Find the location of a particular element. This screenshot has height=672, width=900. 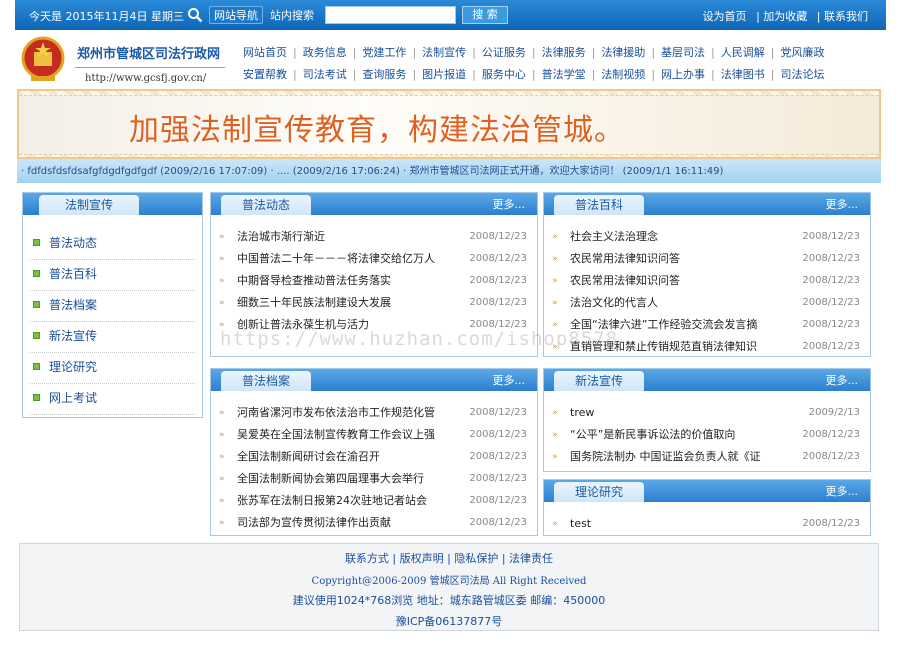

contact-us-link: 联系我们 is located at coordinates (846, 16).